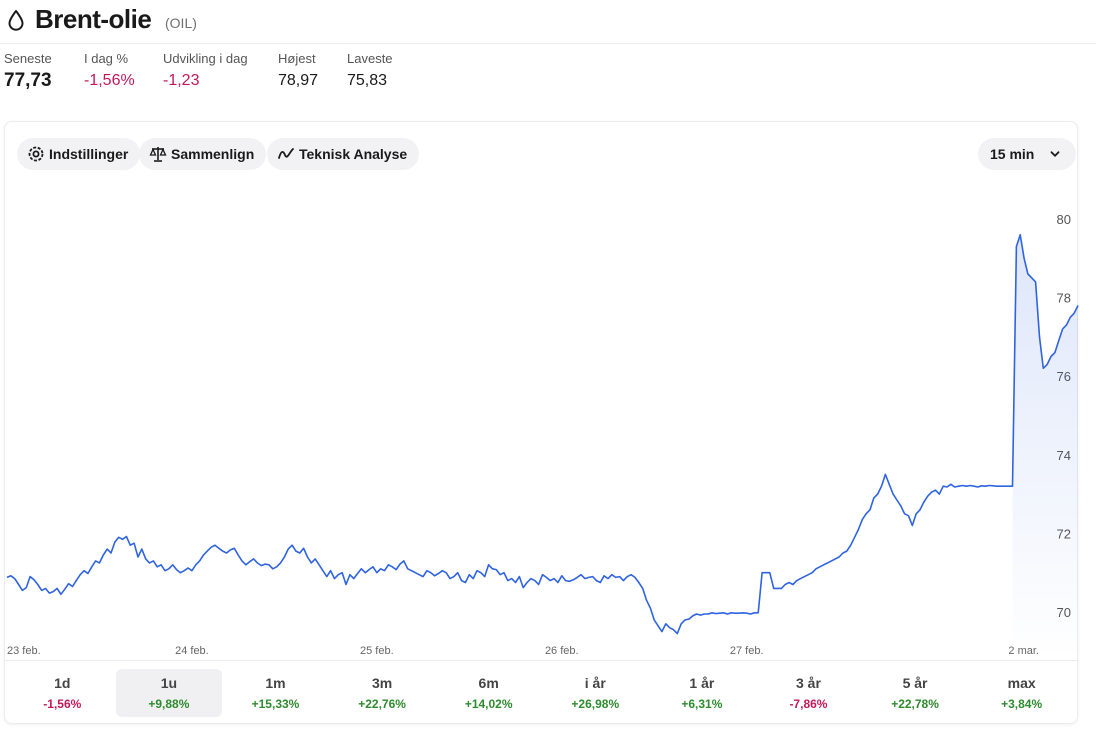 The height and width of the screenshot is (740, 1096). What do you see at coordinates (298, 80) in the screenshot?
I see `high-value: 78,97` at bounding box center [298, 80].